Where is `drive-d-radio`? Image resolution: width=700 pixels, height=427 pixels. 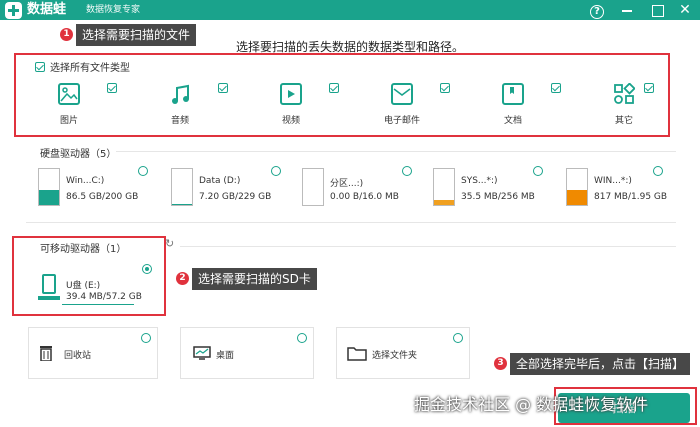 drive-d-radio is located at coordinates (276, 171).